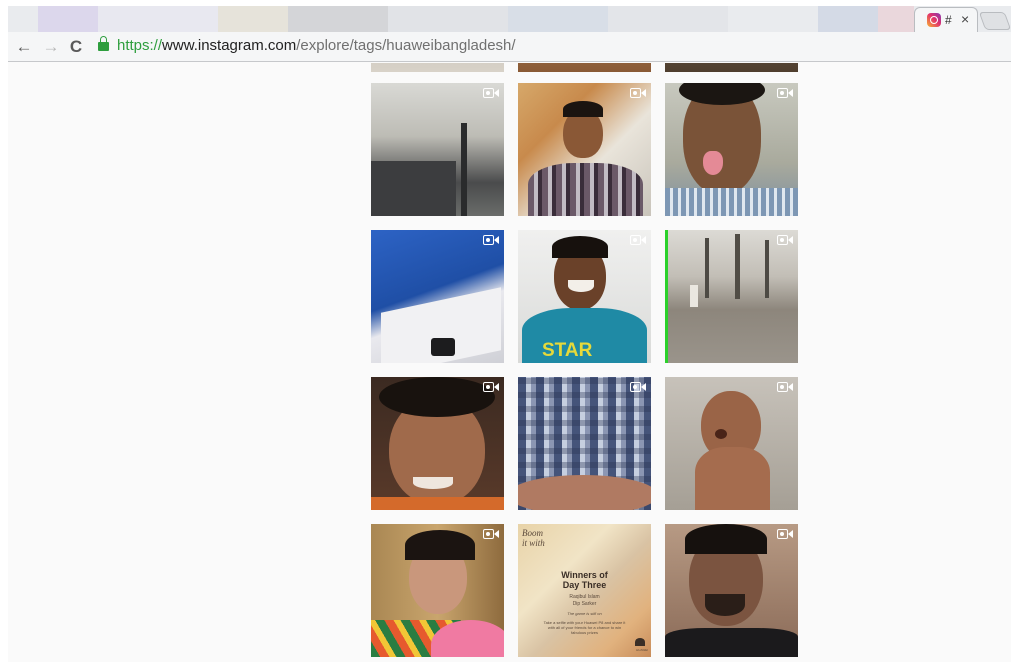 Image resolution: width=1011 pixels, height=662 pixels. What do you see at coordinates (994, 21) in the screenshot?
I see `new-tab-button` at bounding box center [994, 21].